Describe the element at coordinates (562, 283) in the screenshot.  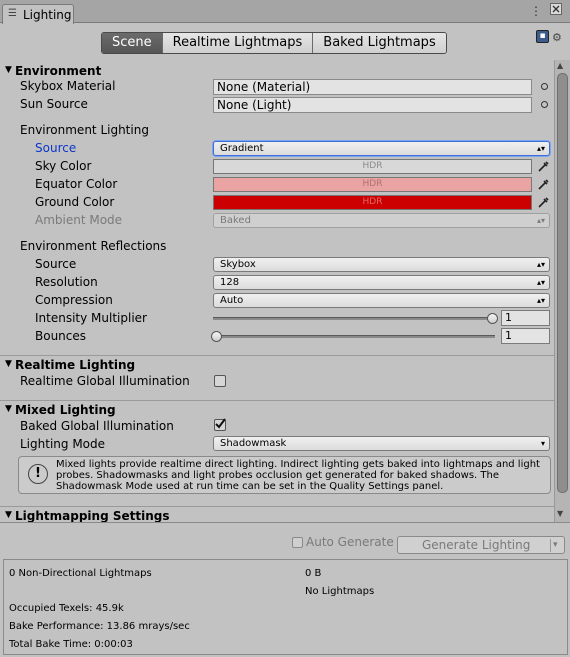
I see `scrollbar-thumb` at that location.